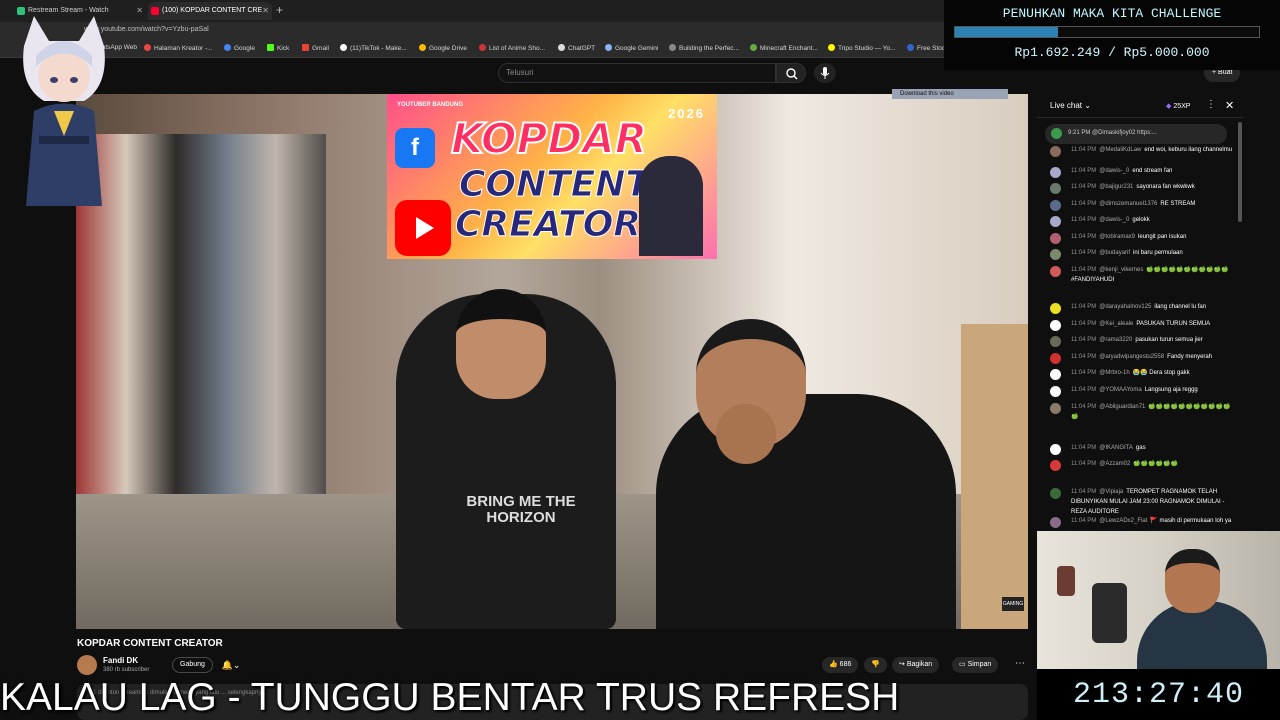  I want to click on xp-badge: ◆ 25XP, so click(1178, 106).